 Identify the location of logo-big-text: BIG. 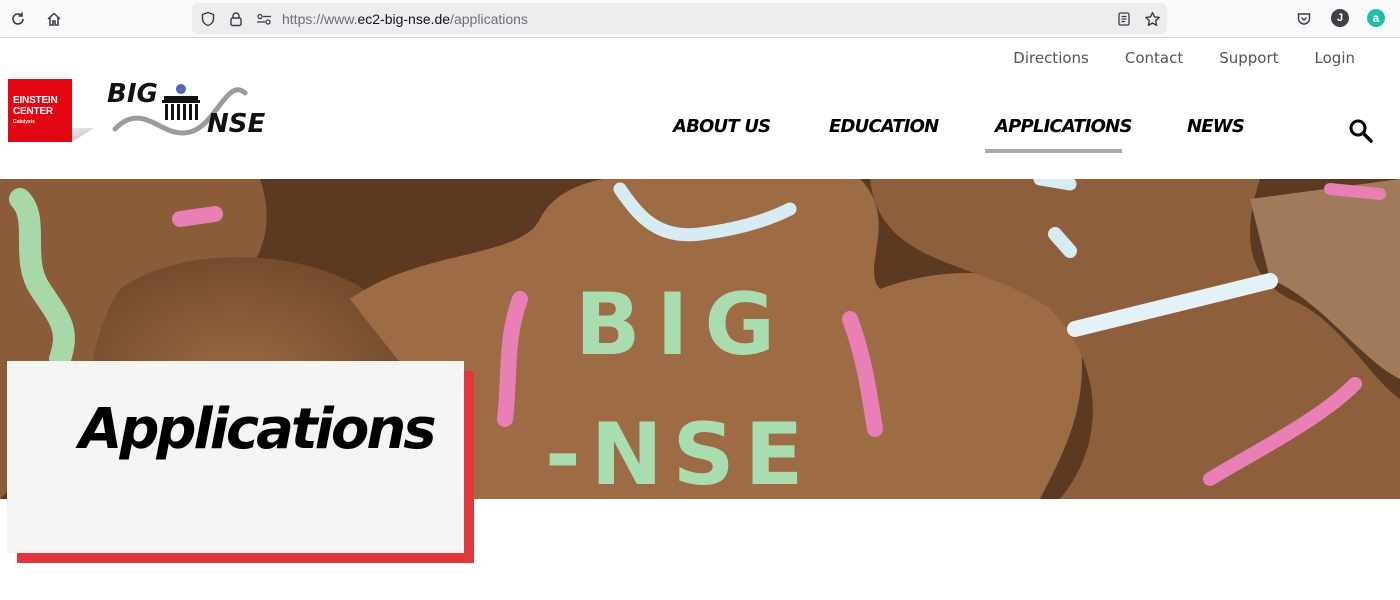
(132, 94).